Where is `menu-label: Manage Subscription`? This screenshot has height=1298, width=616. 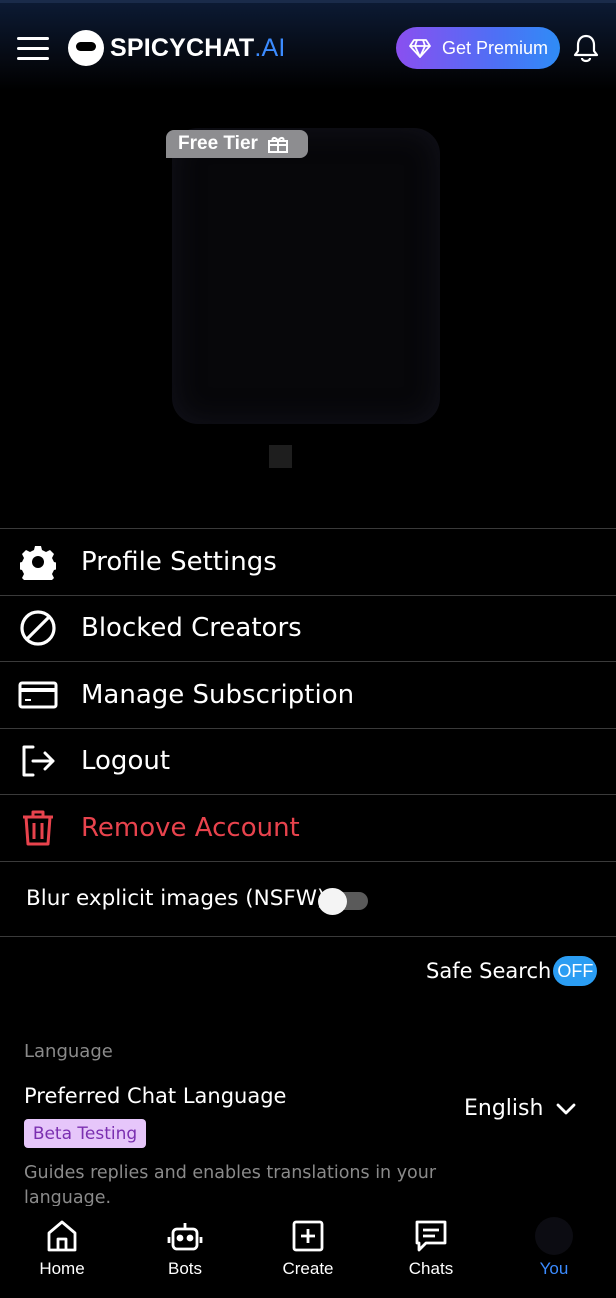 menu-label: Manage Subscription is located at coordinates (218, 694).